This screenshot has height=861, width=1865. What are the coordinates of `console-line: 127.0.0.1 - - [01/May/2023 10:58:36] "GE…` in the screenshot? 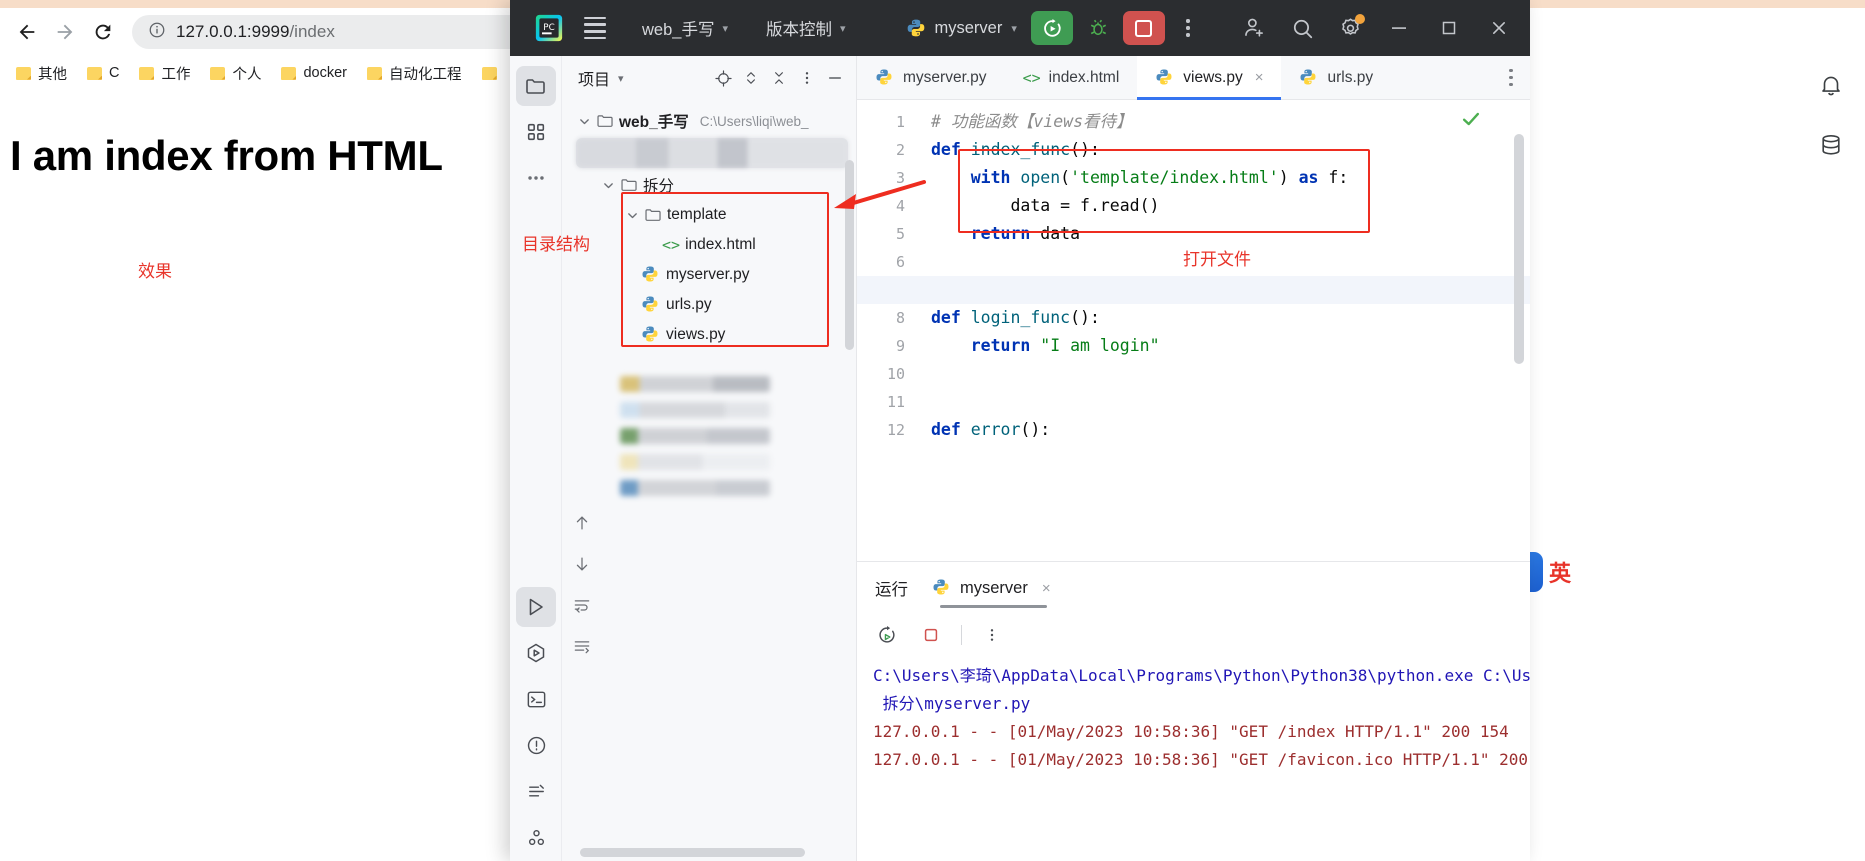 It's located at (1191, 731).